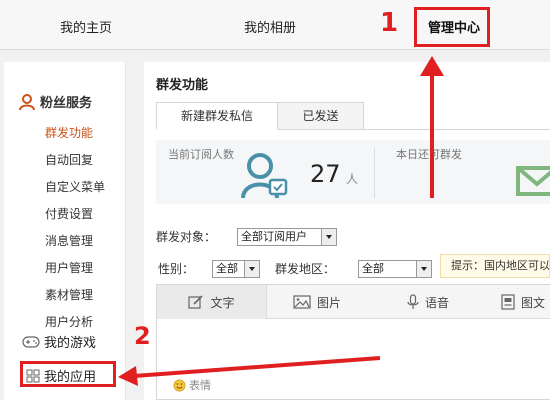 This screenshot has width=550, height=400. What do you see at coordinates (69, 321) in the screenshot?
I see `sidebar-item-user-analytics: 用户分析` at bounding box center [69, 321].